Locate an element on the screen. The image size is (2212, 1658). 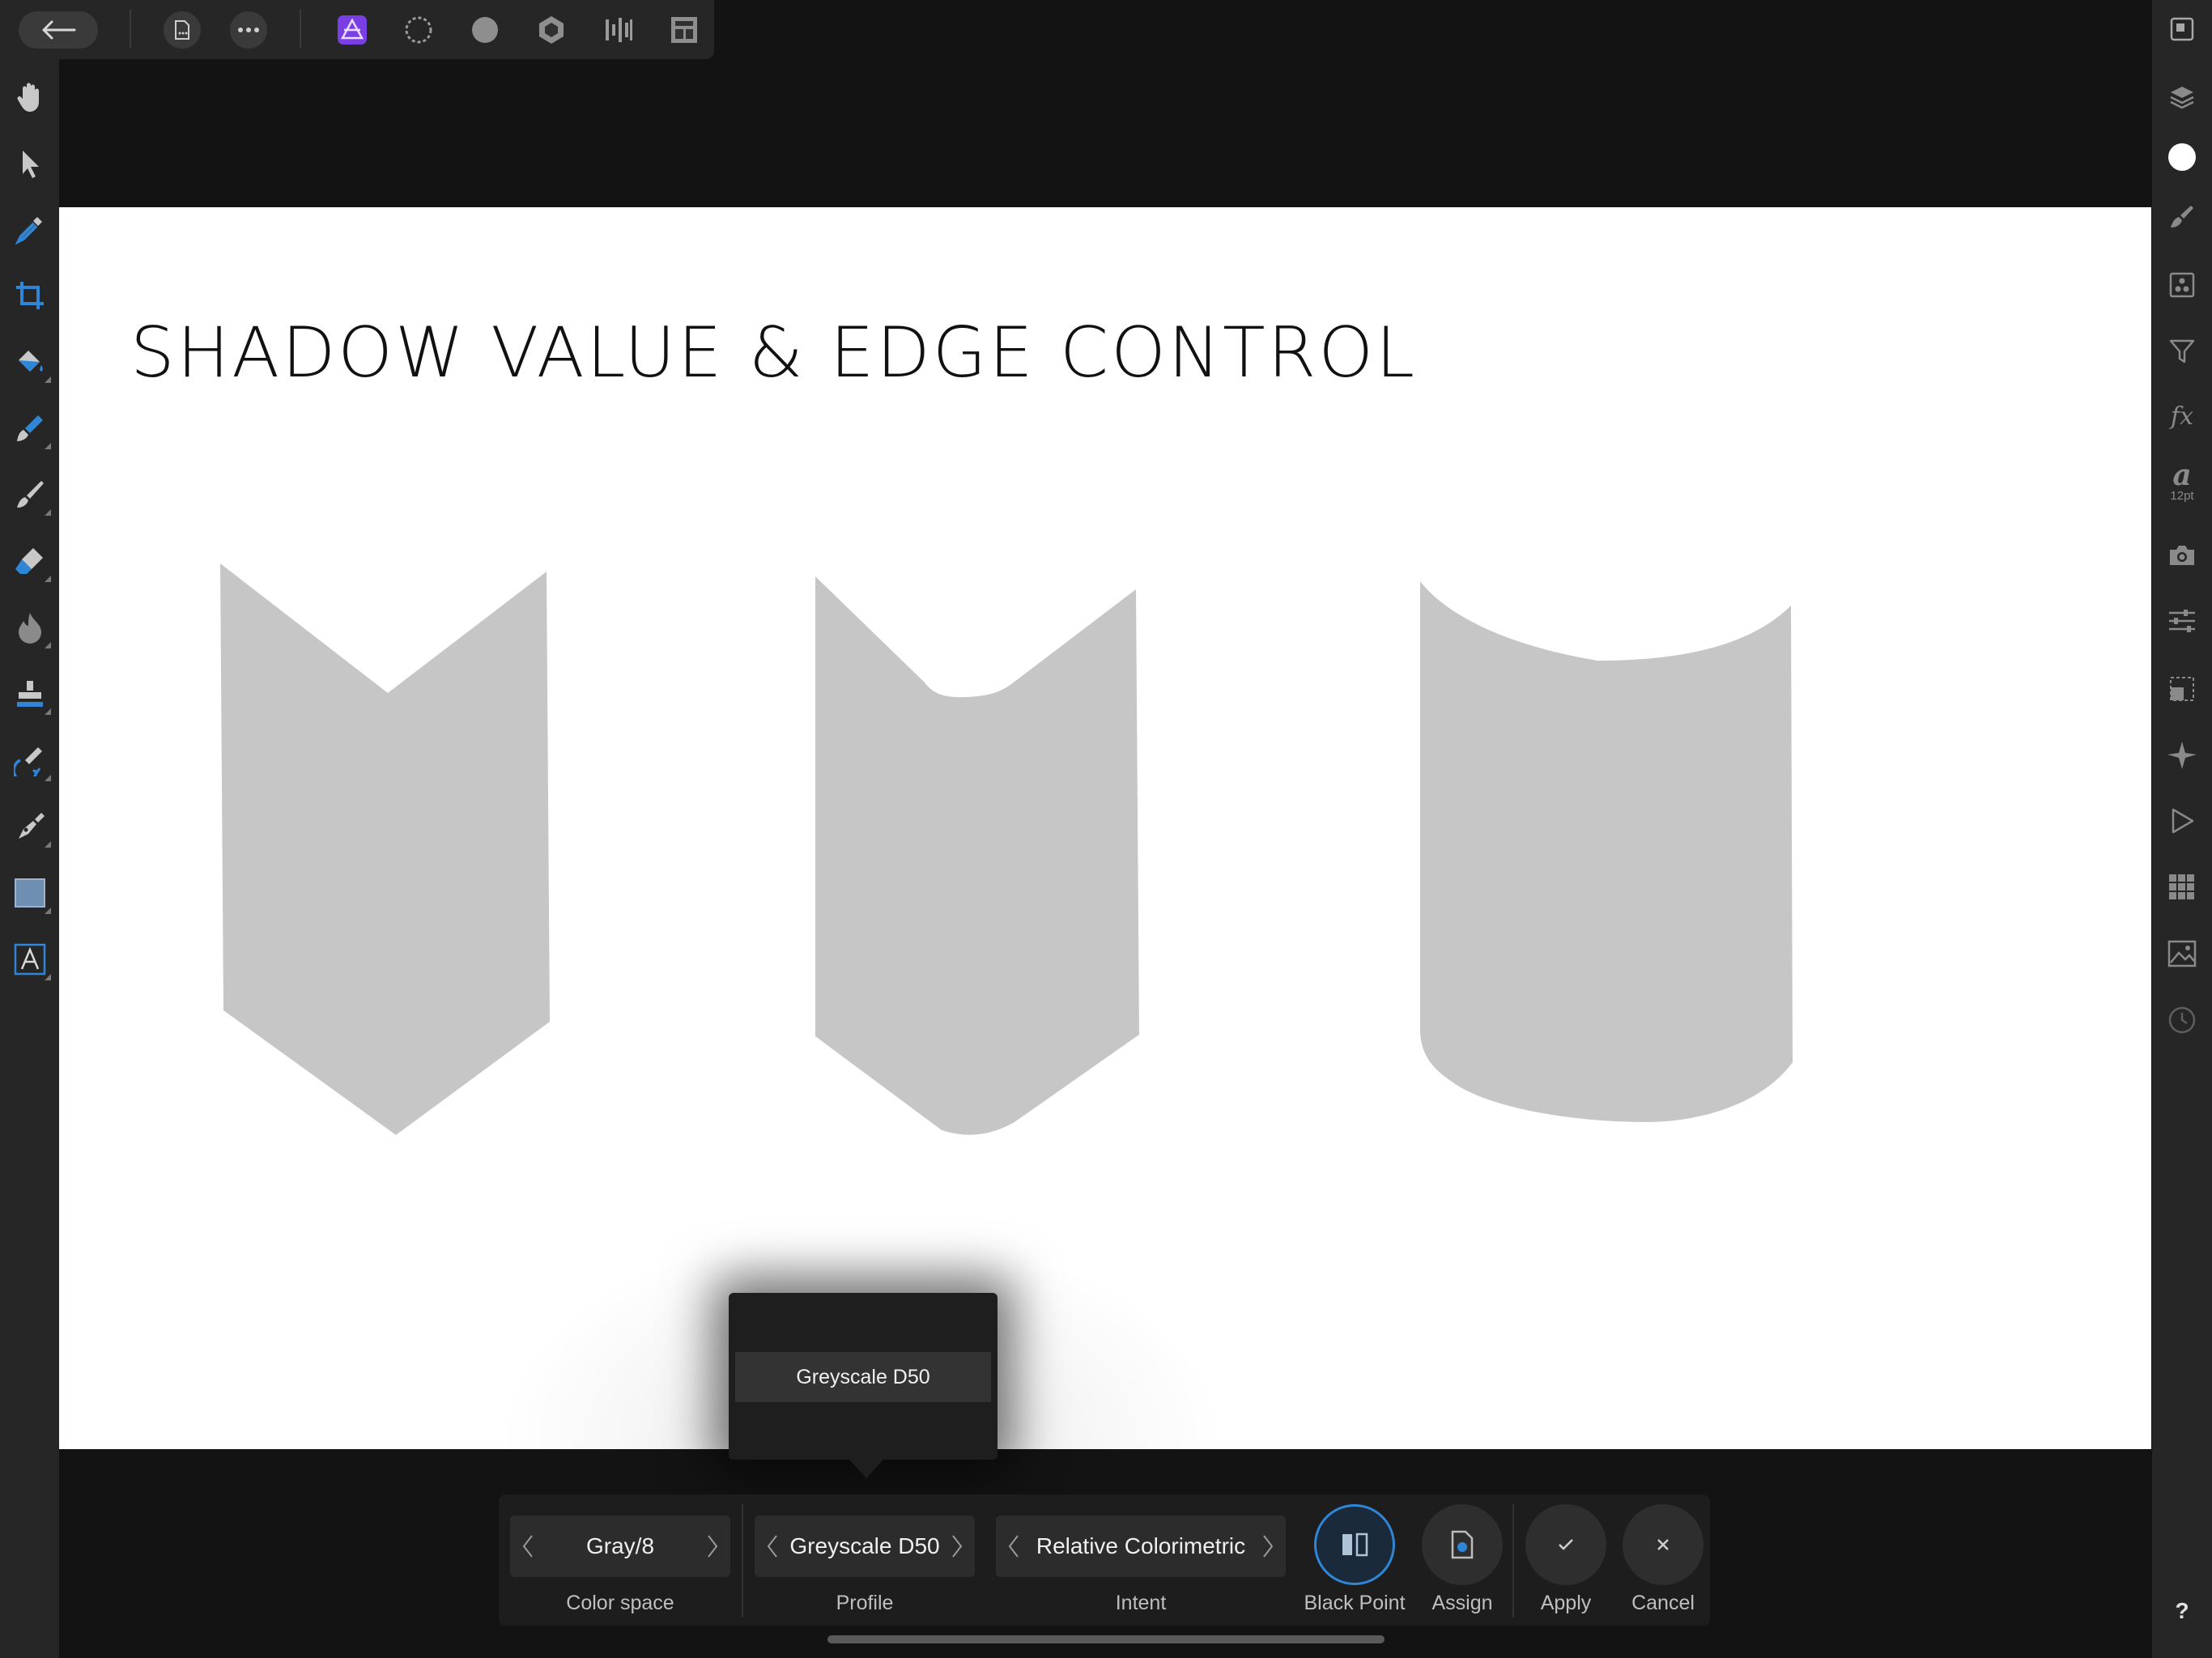
back-button is located at coordinates (58, 29).